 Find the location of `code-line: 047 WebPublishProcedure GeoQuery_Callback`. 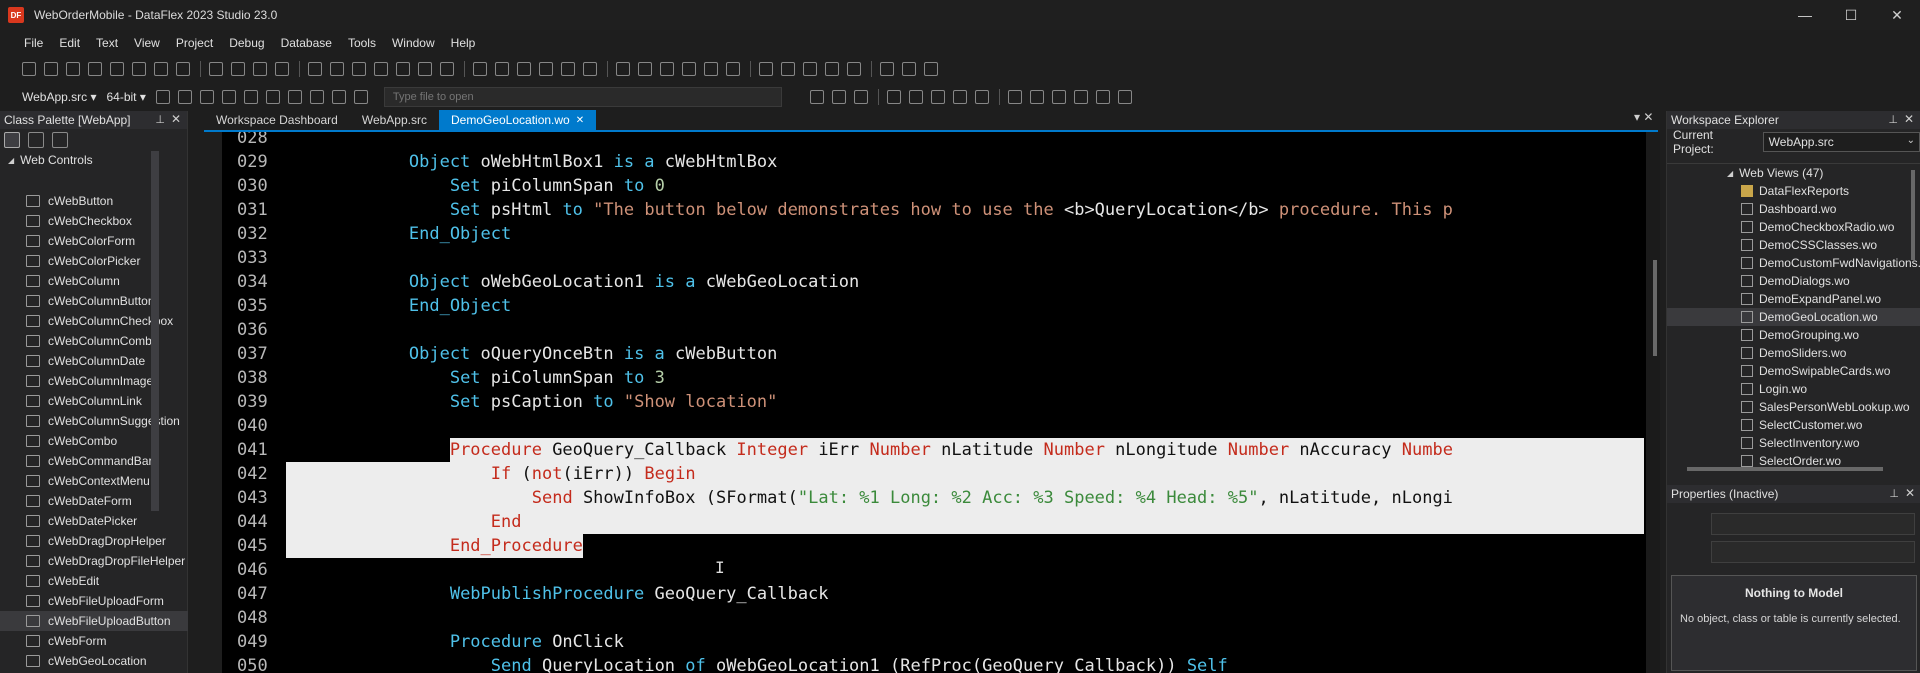

code-line: 047 WebPublishProcedure GeoQuery_Callback is located at coordinates (941, 594).